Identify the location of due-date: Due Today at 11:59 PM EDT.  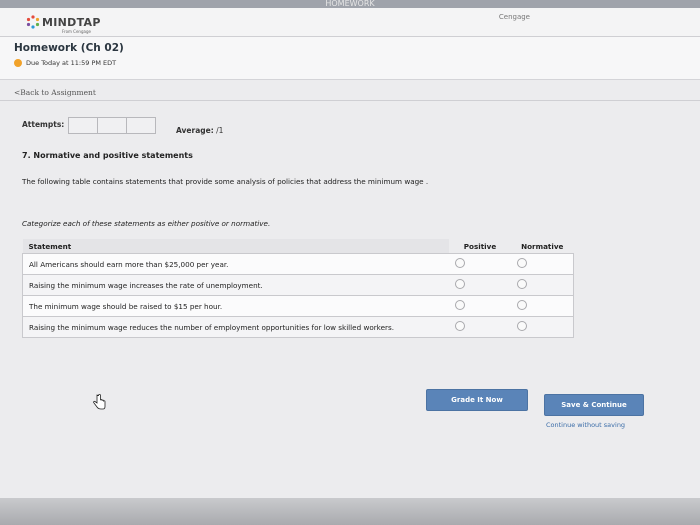
(65, 63).